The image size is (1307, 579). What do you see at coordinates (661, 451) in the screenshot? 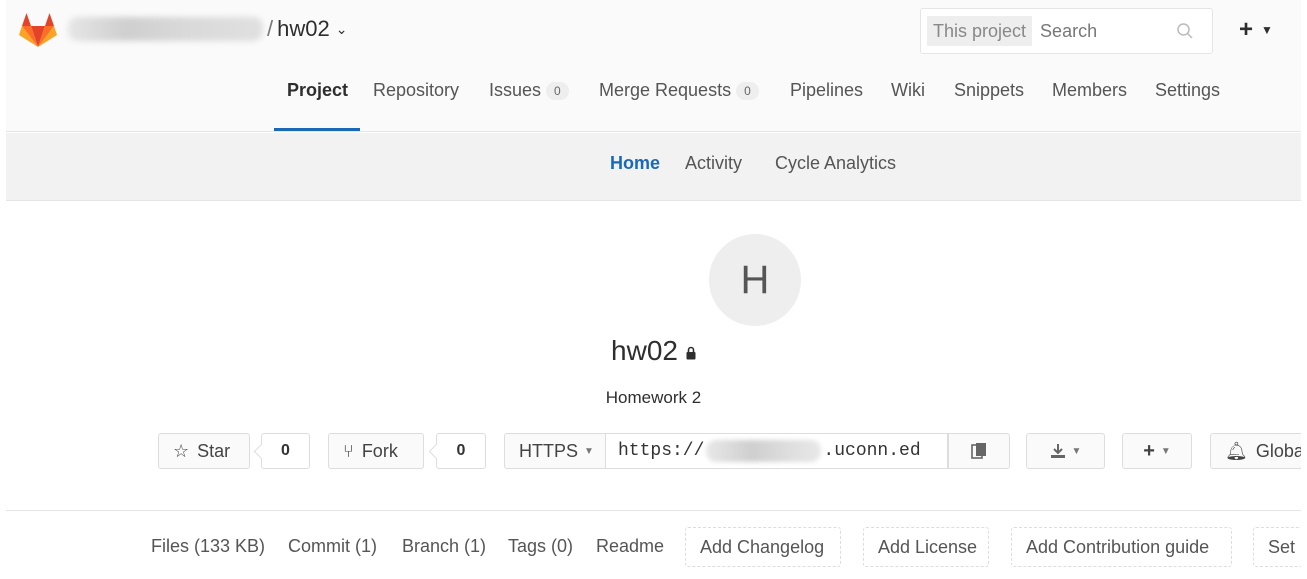
I see `clone-url-prefix: https://` at bounding box center [661, 451].